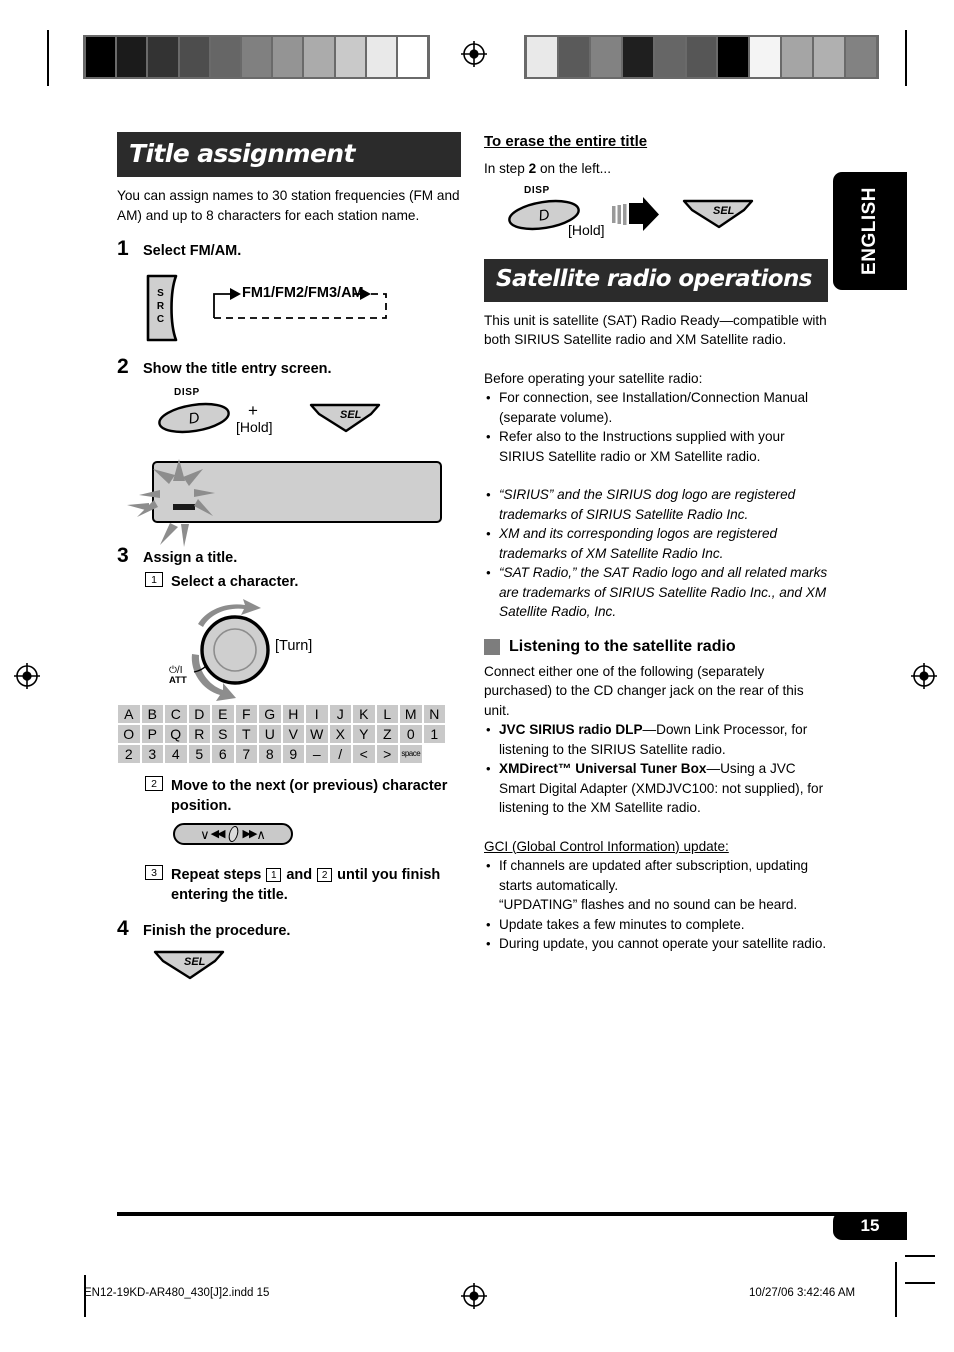  I want to click on character-cell-o: O, so click(129, 734).